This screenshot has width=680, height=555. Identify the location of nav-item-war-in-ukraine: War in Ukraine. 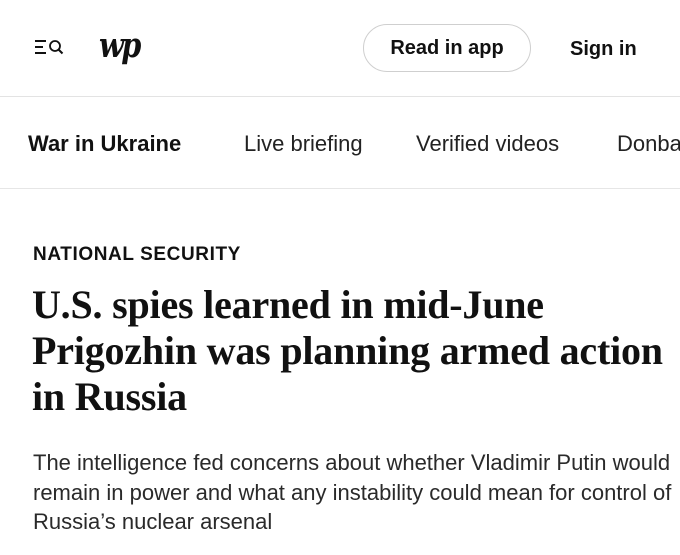
(104, 144).